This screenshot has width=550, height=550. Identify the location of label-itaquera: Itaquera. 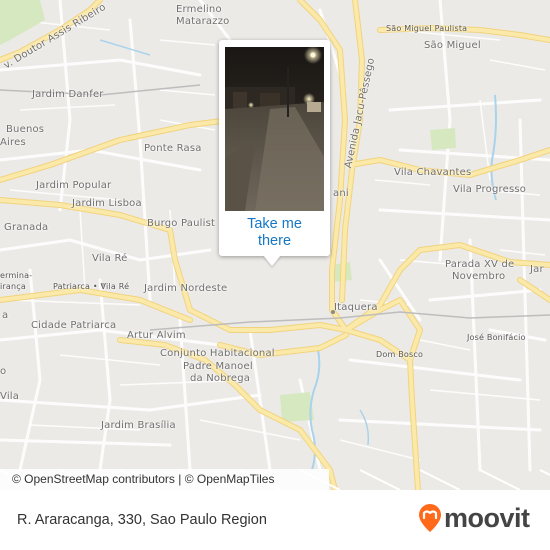
(356, 307).